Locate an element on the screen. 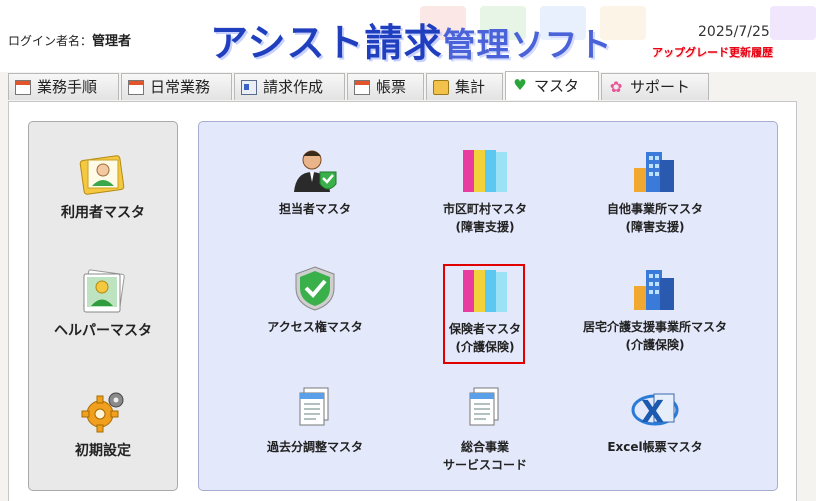  municipality-master-button: 市区町村マスタ (障害支援) is located at coordinates (485, 191).